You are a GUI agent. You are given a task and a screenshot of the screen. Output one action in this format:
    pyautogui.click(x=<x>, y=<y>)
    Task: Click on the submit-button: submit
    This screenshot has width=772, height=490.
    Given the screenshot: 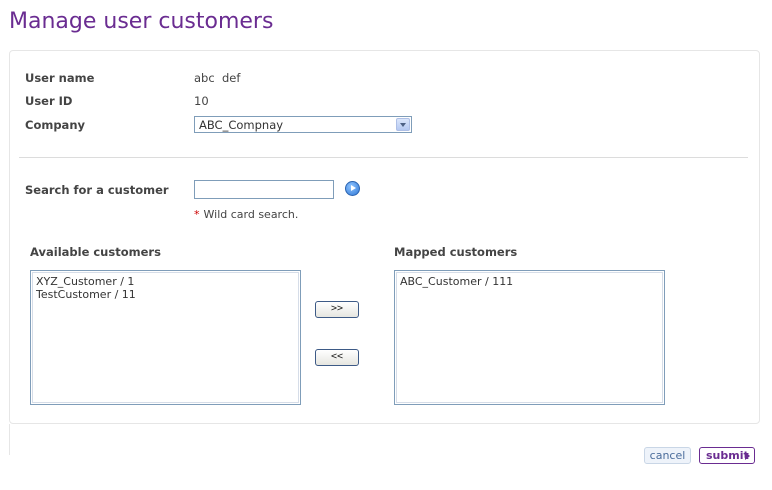 What is the action you would take?
    pyautogui.click(x=727, y=455)
    